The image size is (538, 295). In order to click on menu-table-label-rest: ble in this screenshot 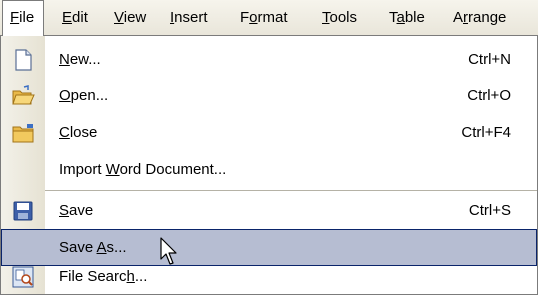, I will do `click(414, 17)`.